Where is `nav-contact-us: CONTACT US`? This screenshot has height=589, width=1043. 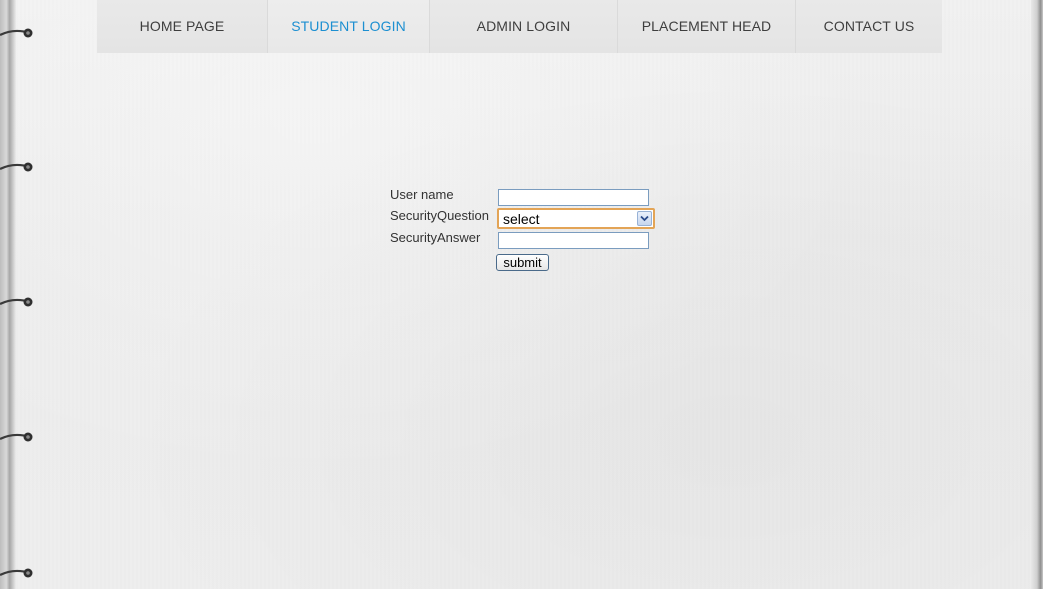
nav-contact-us: CONTACT US is located at coordinates (869, 26).